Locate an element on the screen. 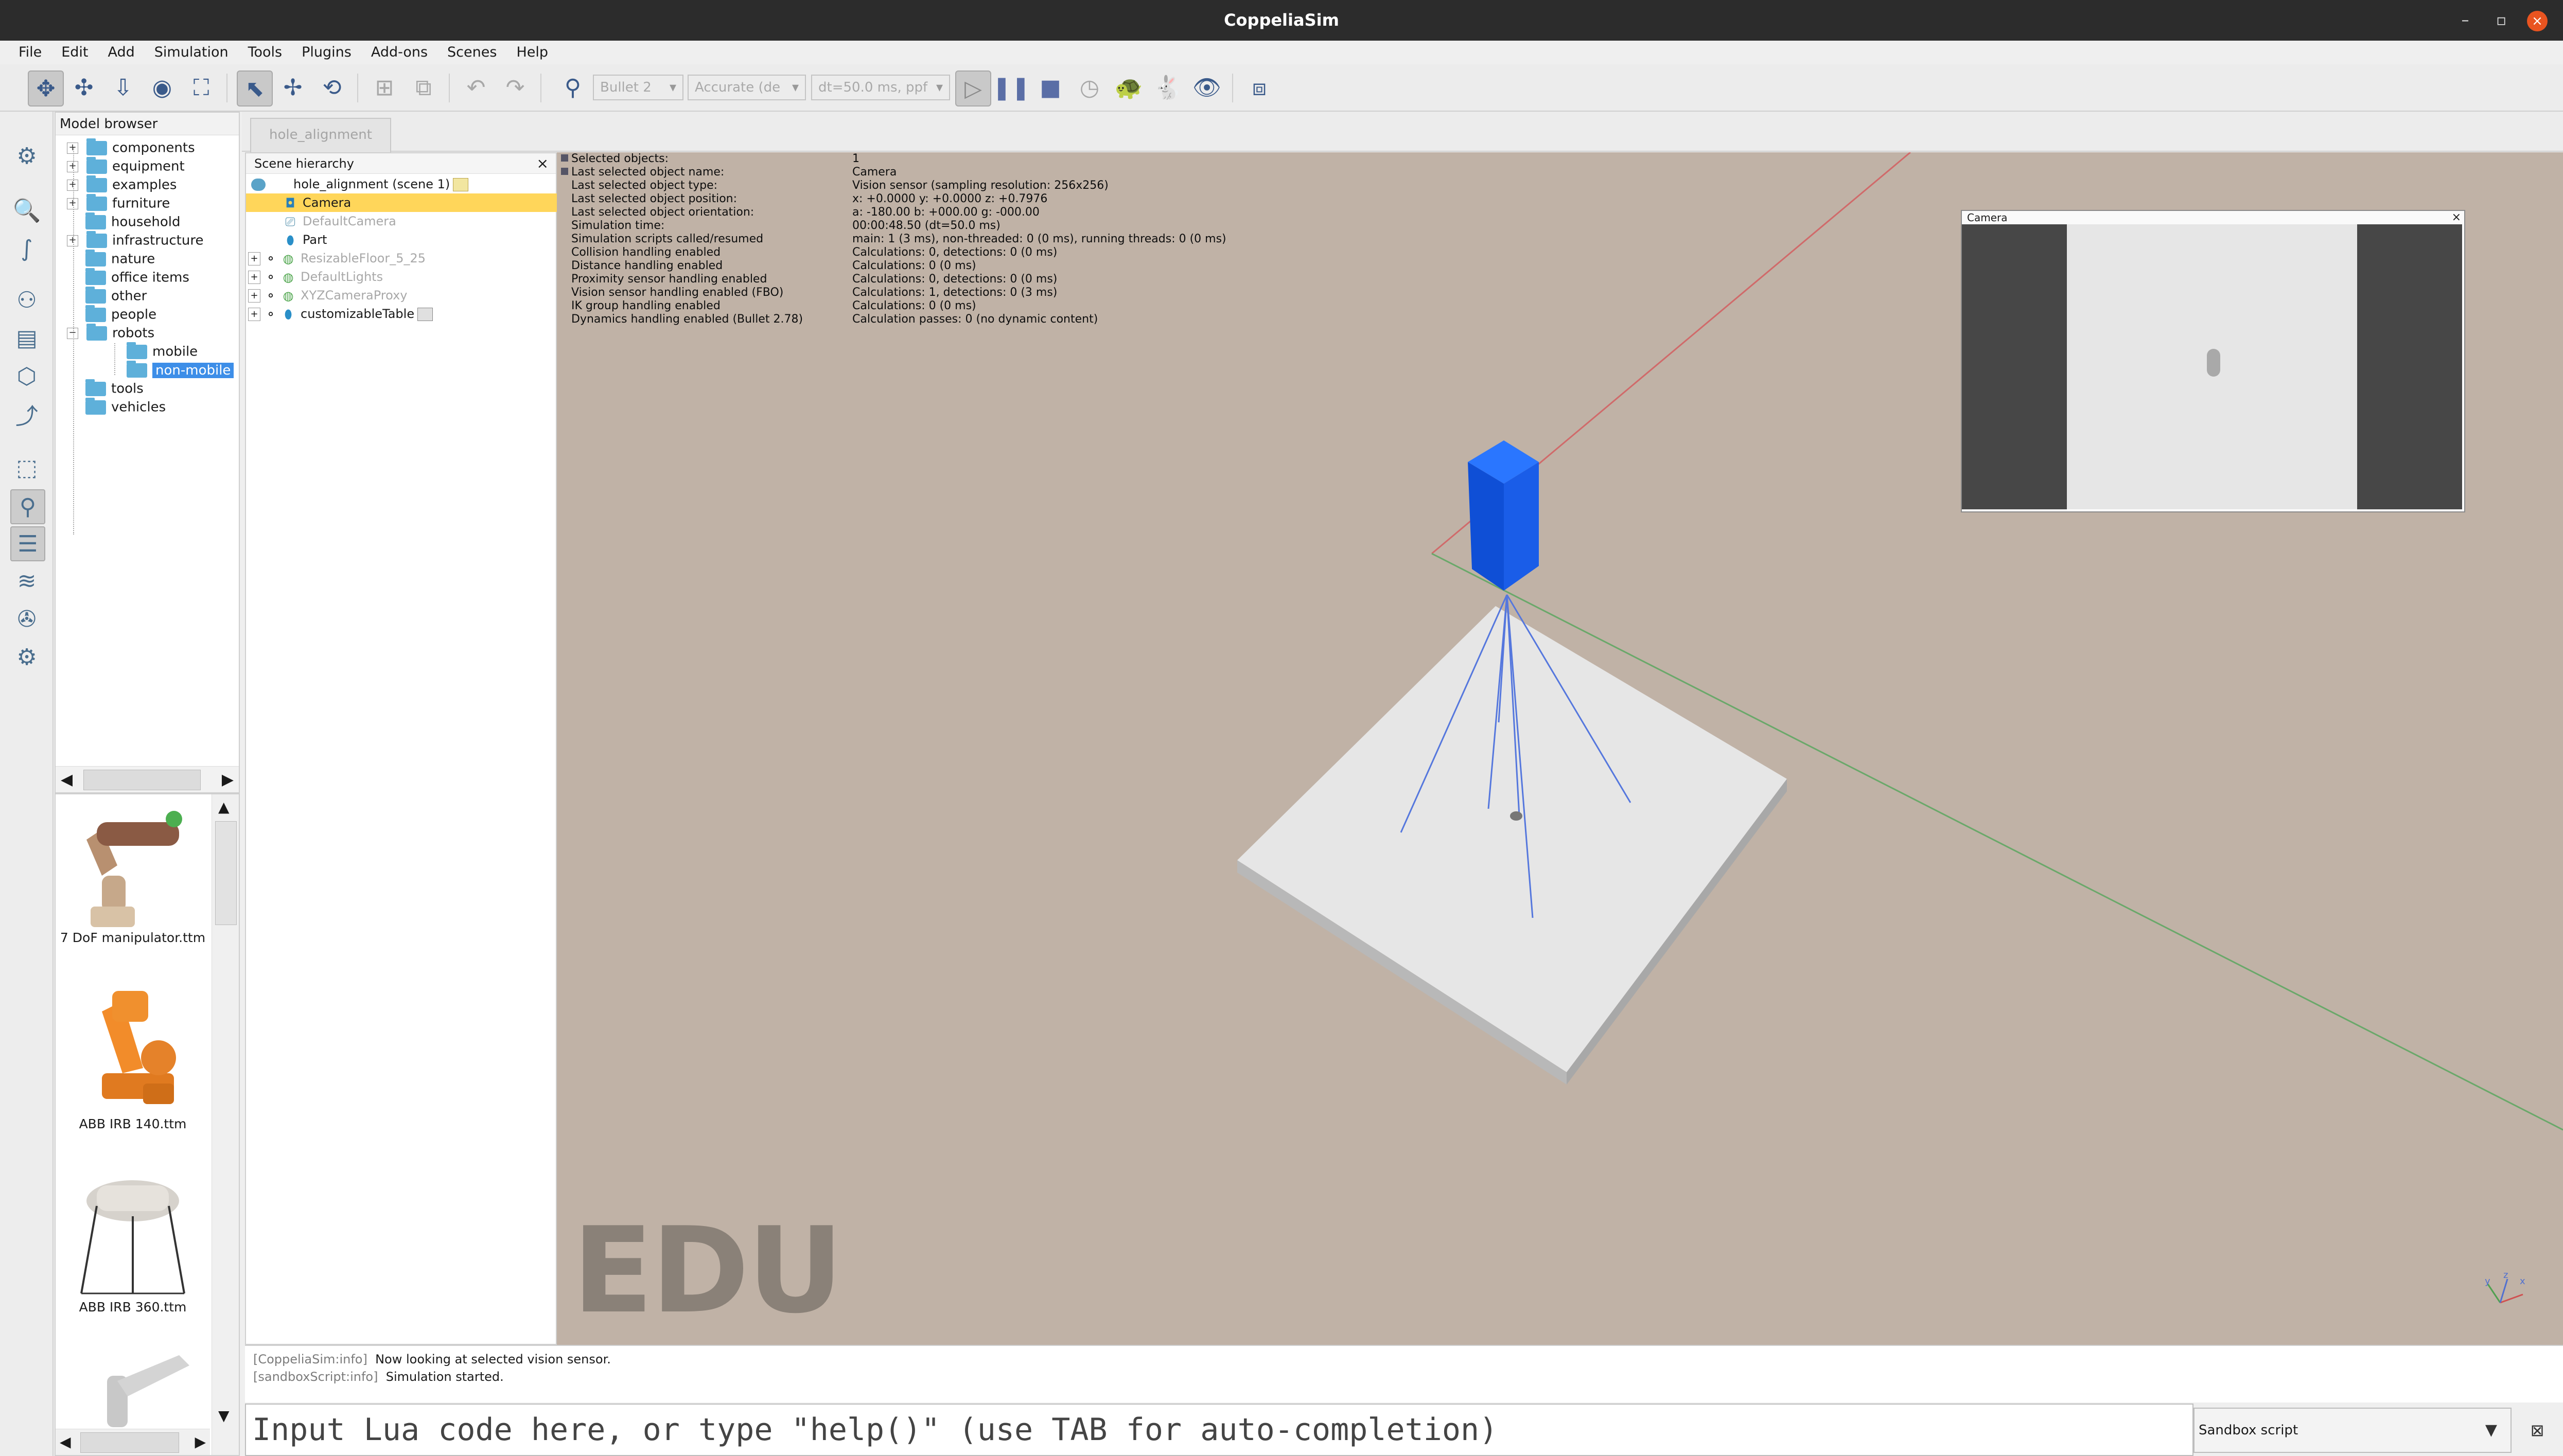  play-button: ▷ is located at coordinates (973, 88).